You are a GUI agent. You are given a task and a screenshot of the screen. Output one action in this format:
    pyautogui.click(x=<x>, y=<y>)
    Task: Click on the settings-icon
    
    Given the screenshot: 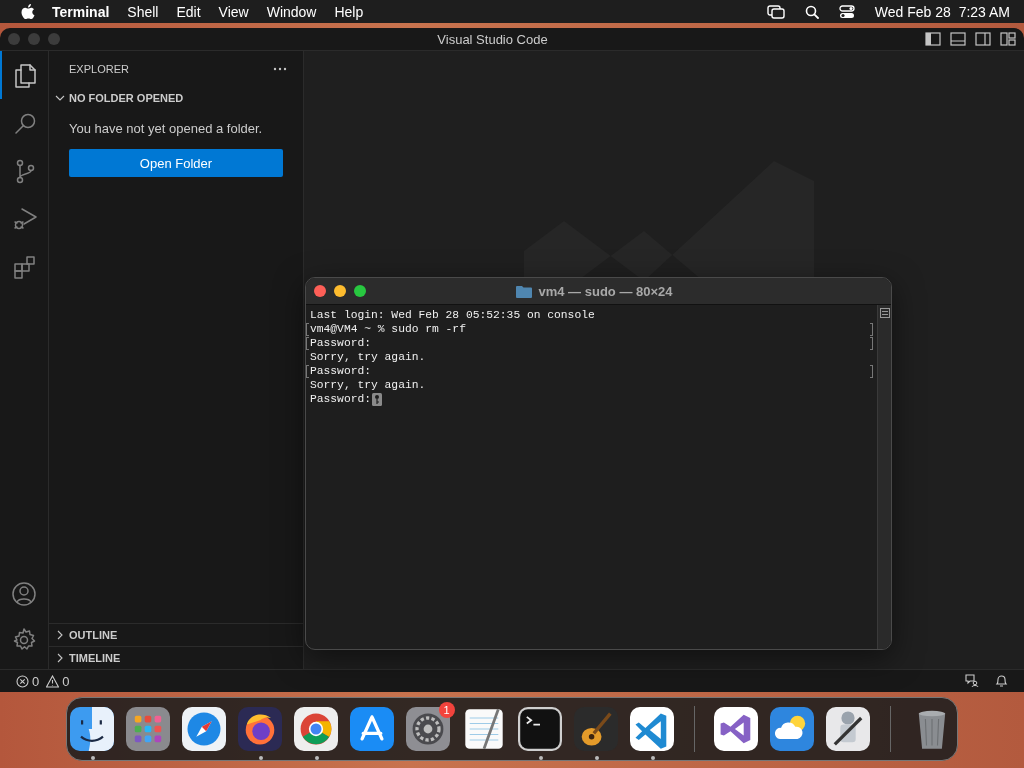 What is the action you would take?
    pyautogui.click(x=24, y=640)
    